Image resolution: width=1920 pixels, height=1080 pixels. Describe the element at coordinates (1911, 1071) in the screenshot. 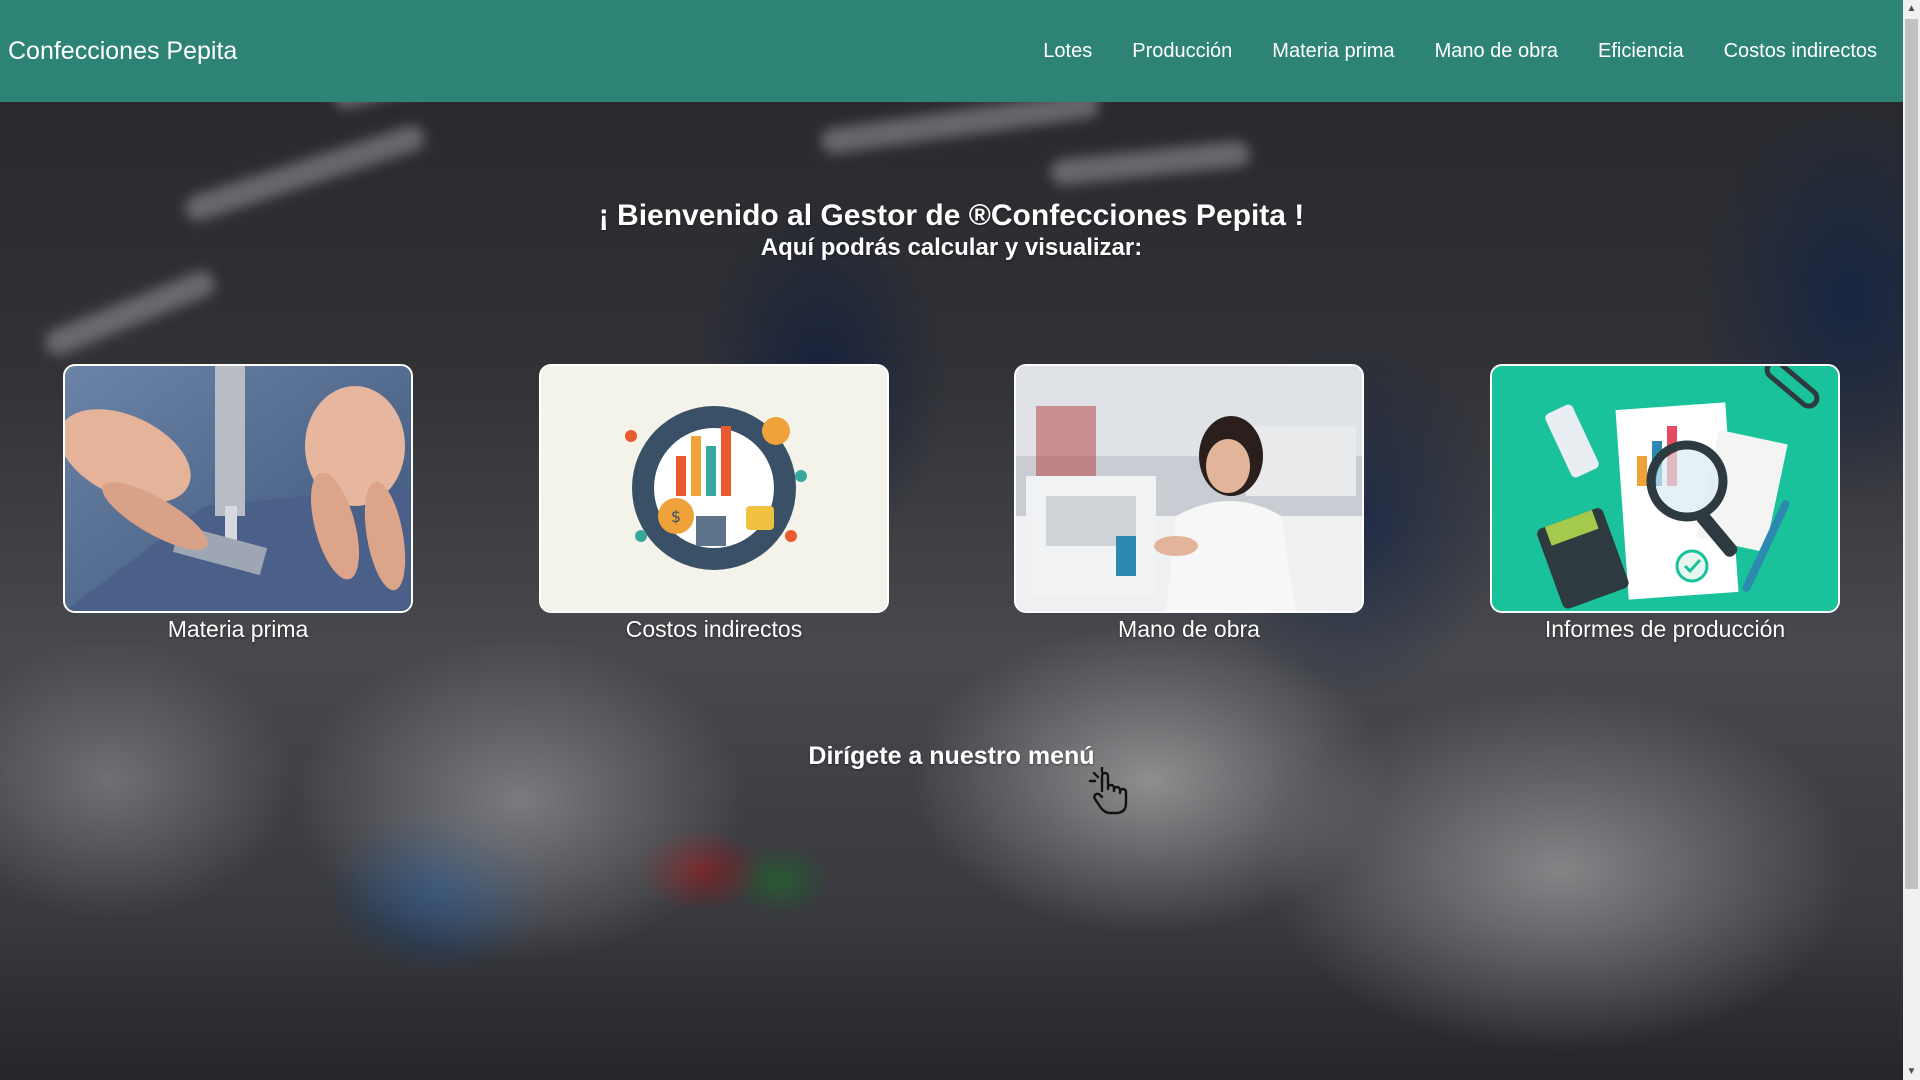

I see `scroll-down-arrow-icon: ▼` at that location.